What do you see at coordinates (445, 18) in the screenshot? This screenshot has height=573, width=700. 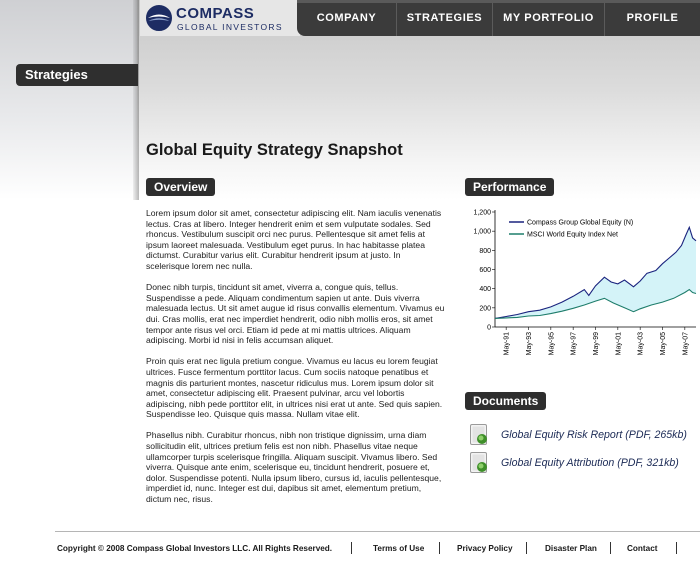 I see `nav-item-strategies: STRATEGIES` at bounding box center [445, 18].